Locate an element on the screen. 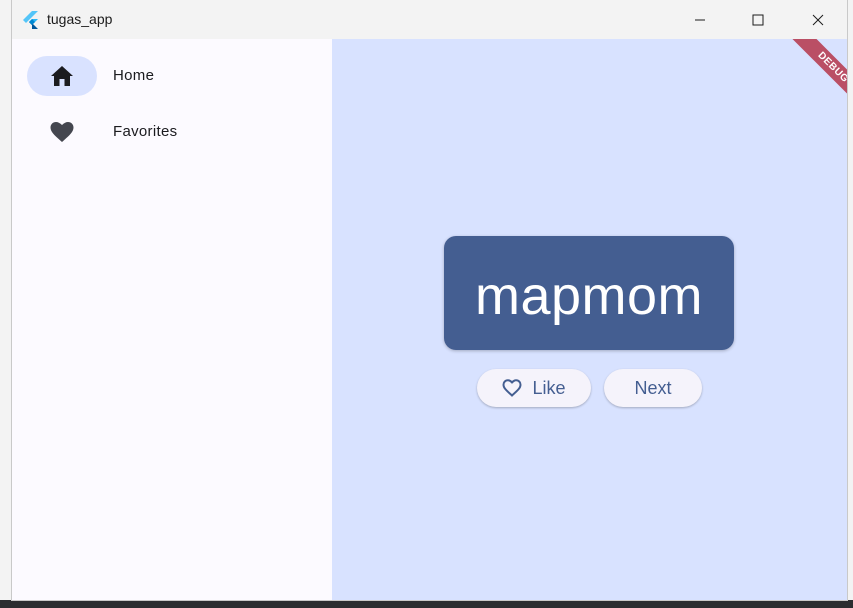 The image size is (853, 608). like-button: Like is located at coordinates (534, 388).